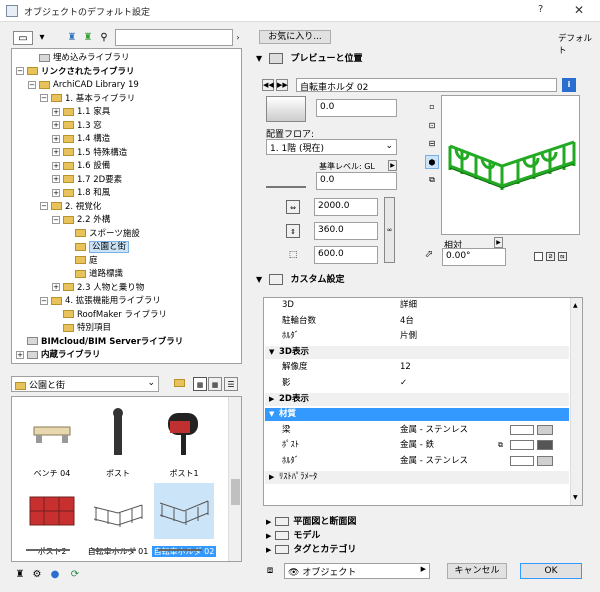  What do you see at coordinates (85, 384) in the screenshot?
I see `folder-dropdown: 公園と街 ⌄` at bounding box center [85, 384].